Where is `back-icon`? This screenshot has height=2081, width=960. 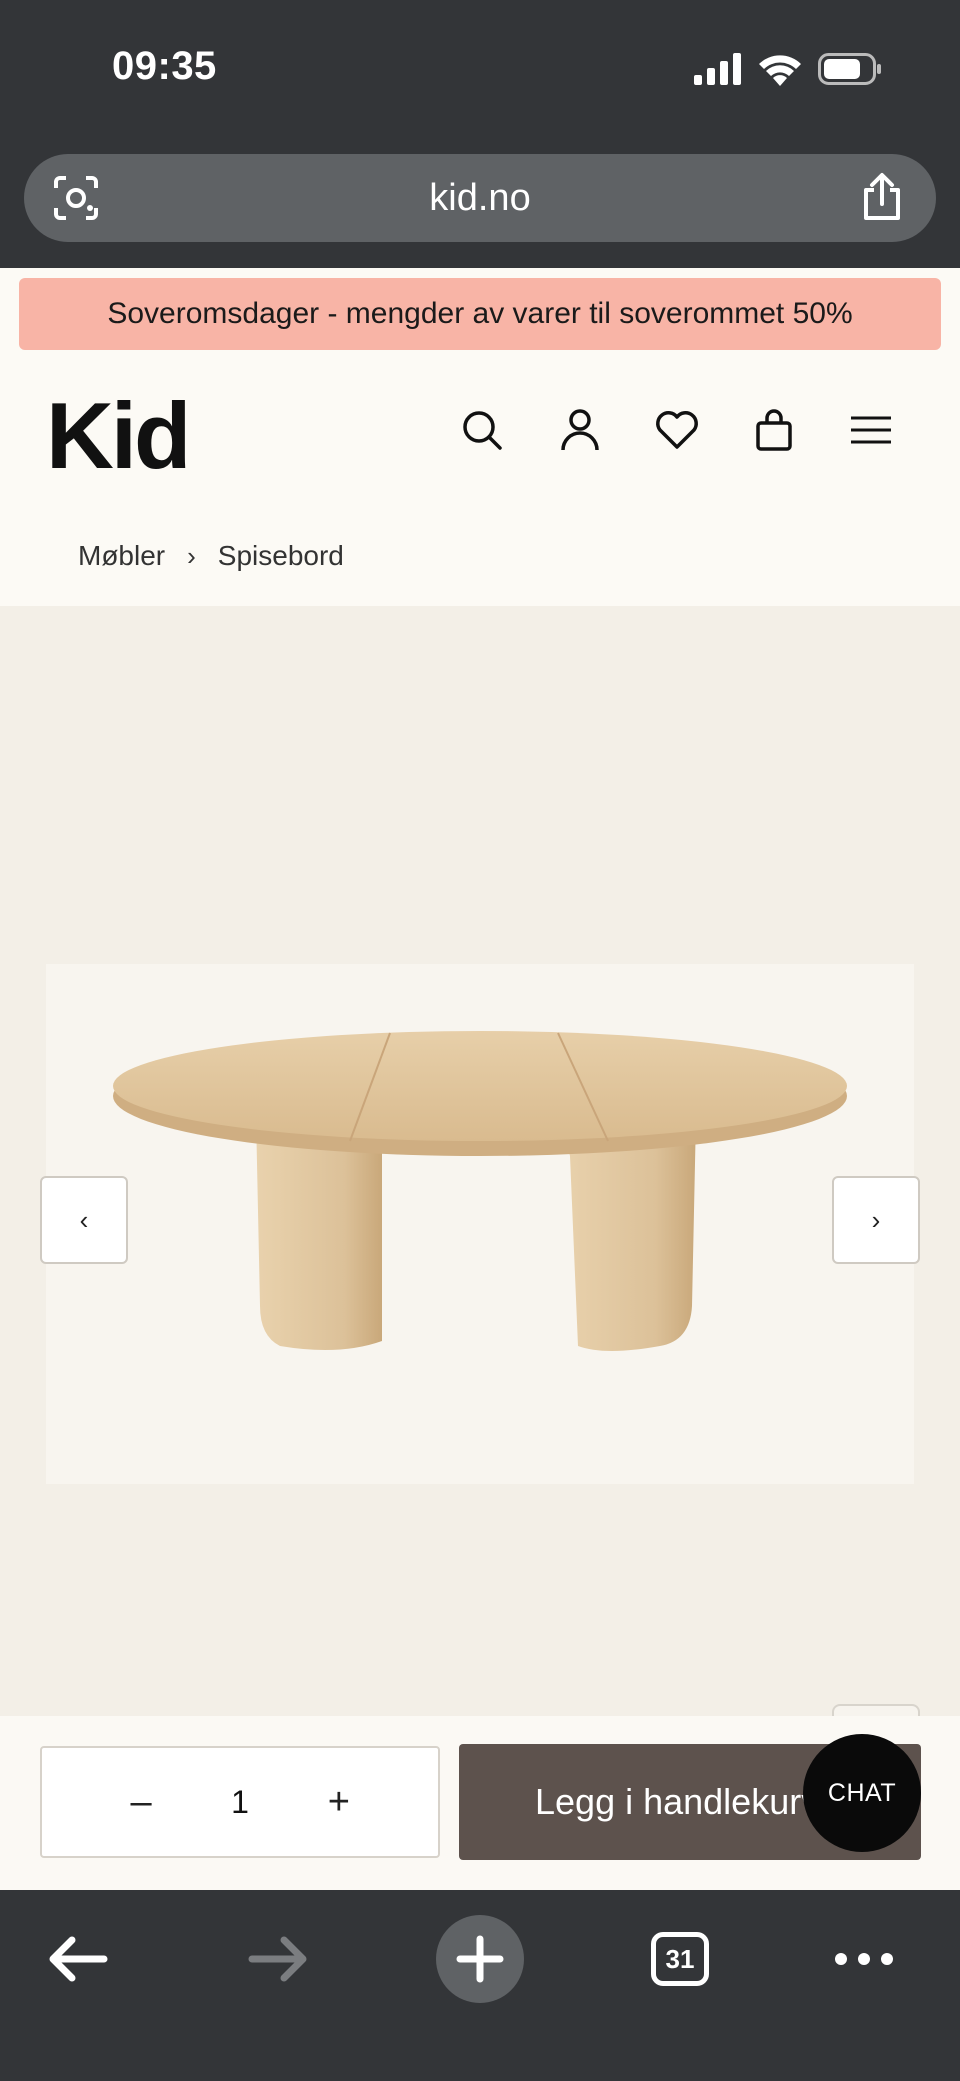 back-icon is located at coordinates (78, 1959).